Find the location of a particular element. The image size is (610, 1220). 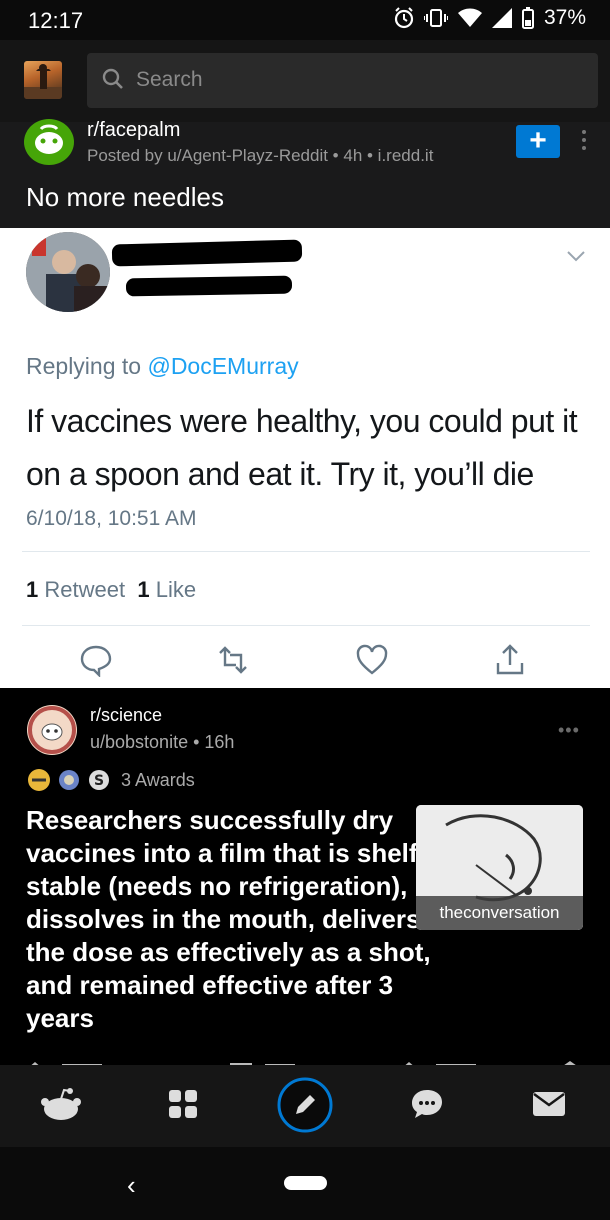

search-placeholder: Search is located at coordinates (169, 79).